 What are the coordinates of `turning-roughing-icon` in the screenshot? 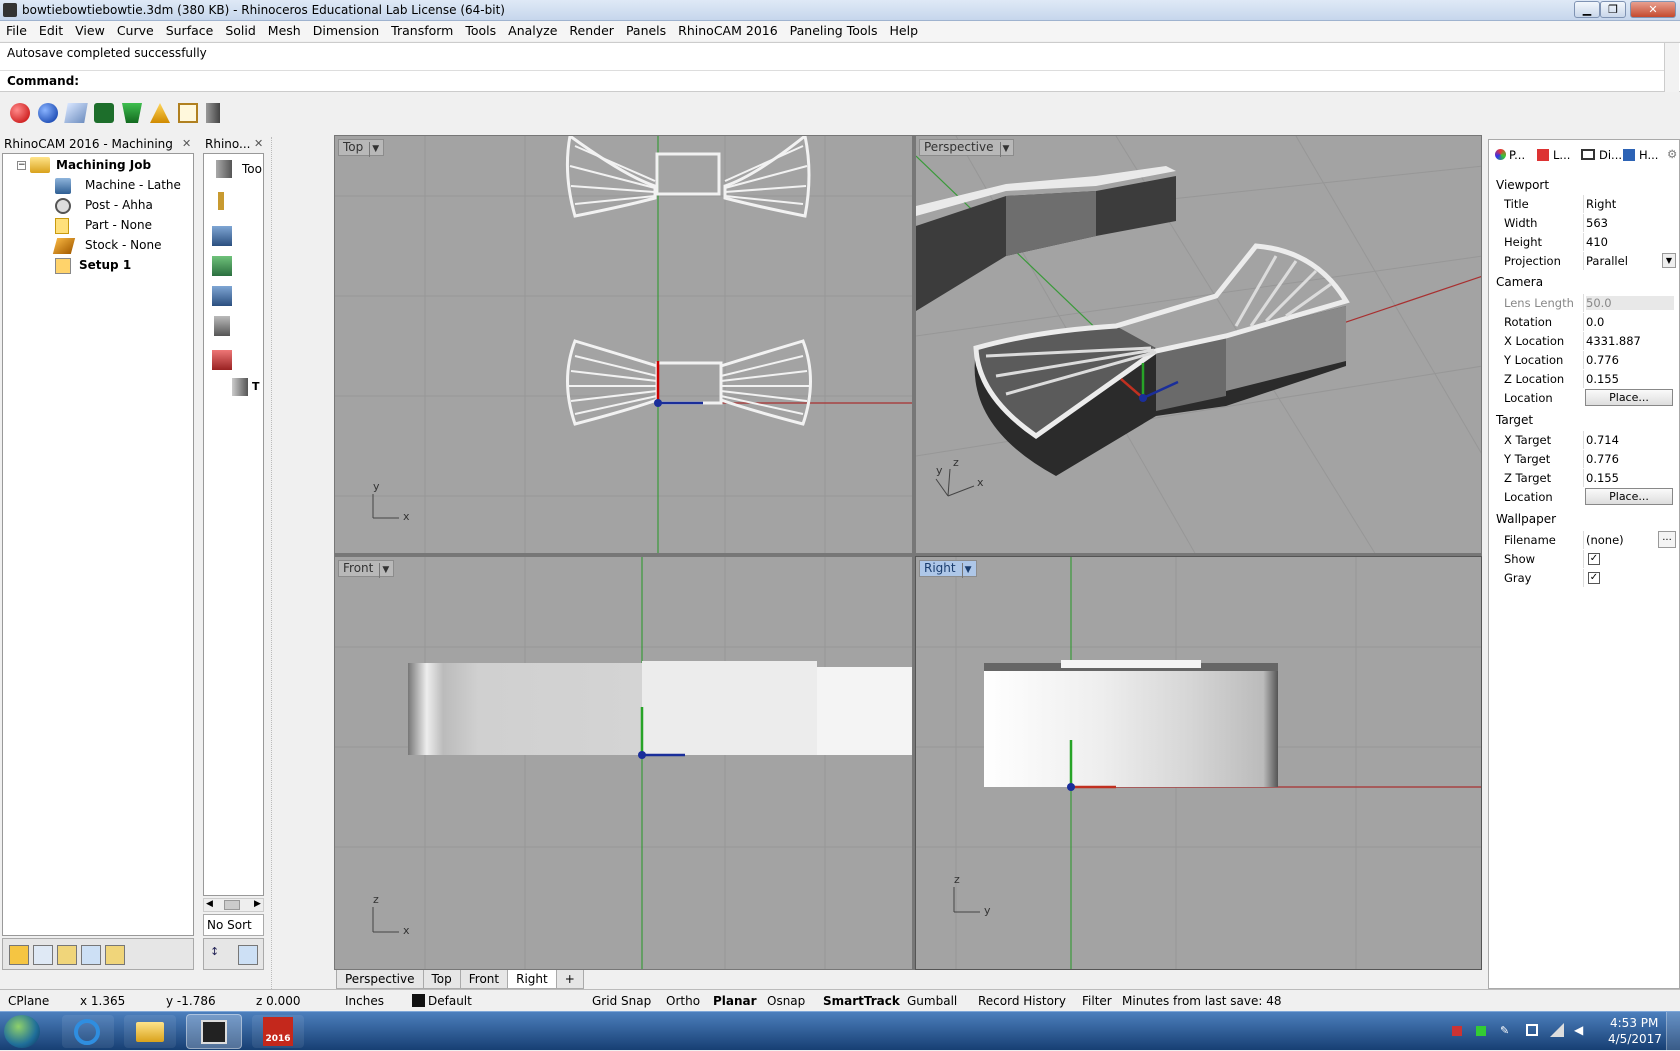 It's located at (222, 236).